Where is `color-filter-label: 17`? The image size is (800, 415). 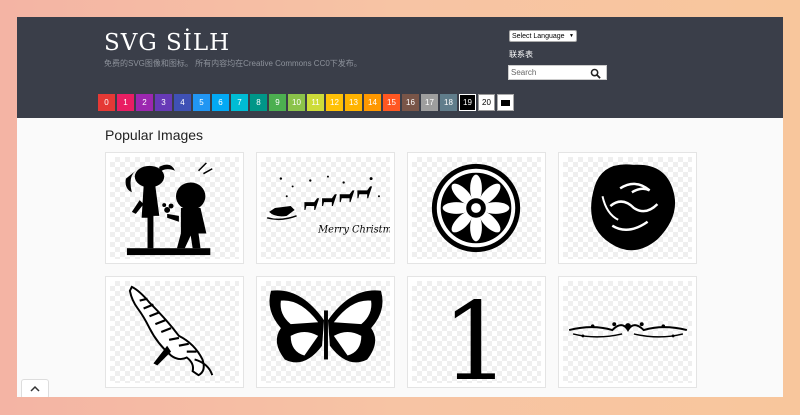
color-filter-label: 17 is located at coordinates (429, 102).